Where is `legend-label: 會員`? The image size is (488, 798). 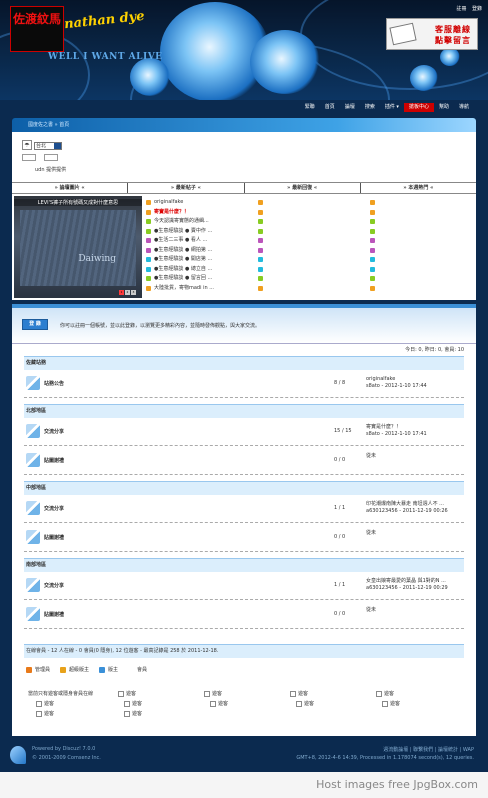
legend-label: 會員 is located at coordinates (142, 670).